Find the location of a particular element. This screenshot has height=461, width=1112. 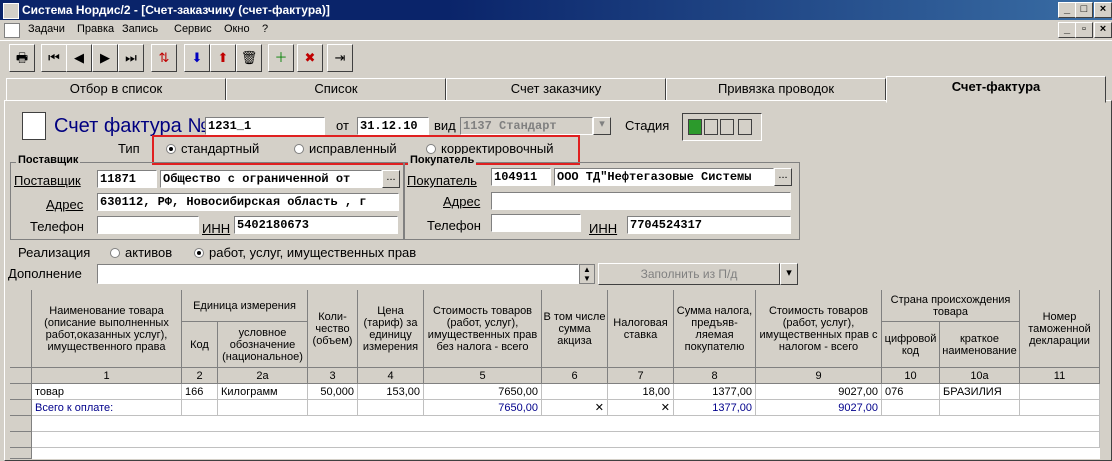

supplier-code-field: 11871 is located at coordinates (127, 179).